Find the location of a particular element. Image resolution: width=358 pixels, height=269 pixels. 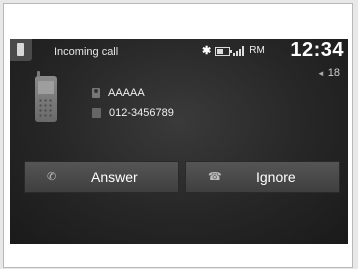

ignore-button: ☎ Ignore is located at coordinates (262, 177).